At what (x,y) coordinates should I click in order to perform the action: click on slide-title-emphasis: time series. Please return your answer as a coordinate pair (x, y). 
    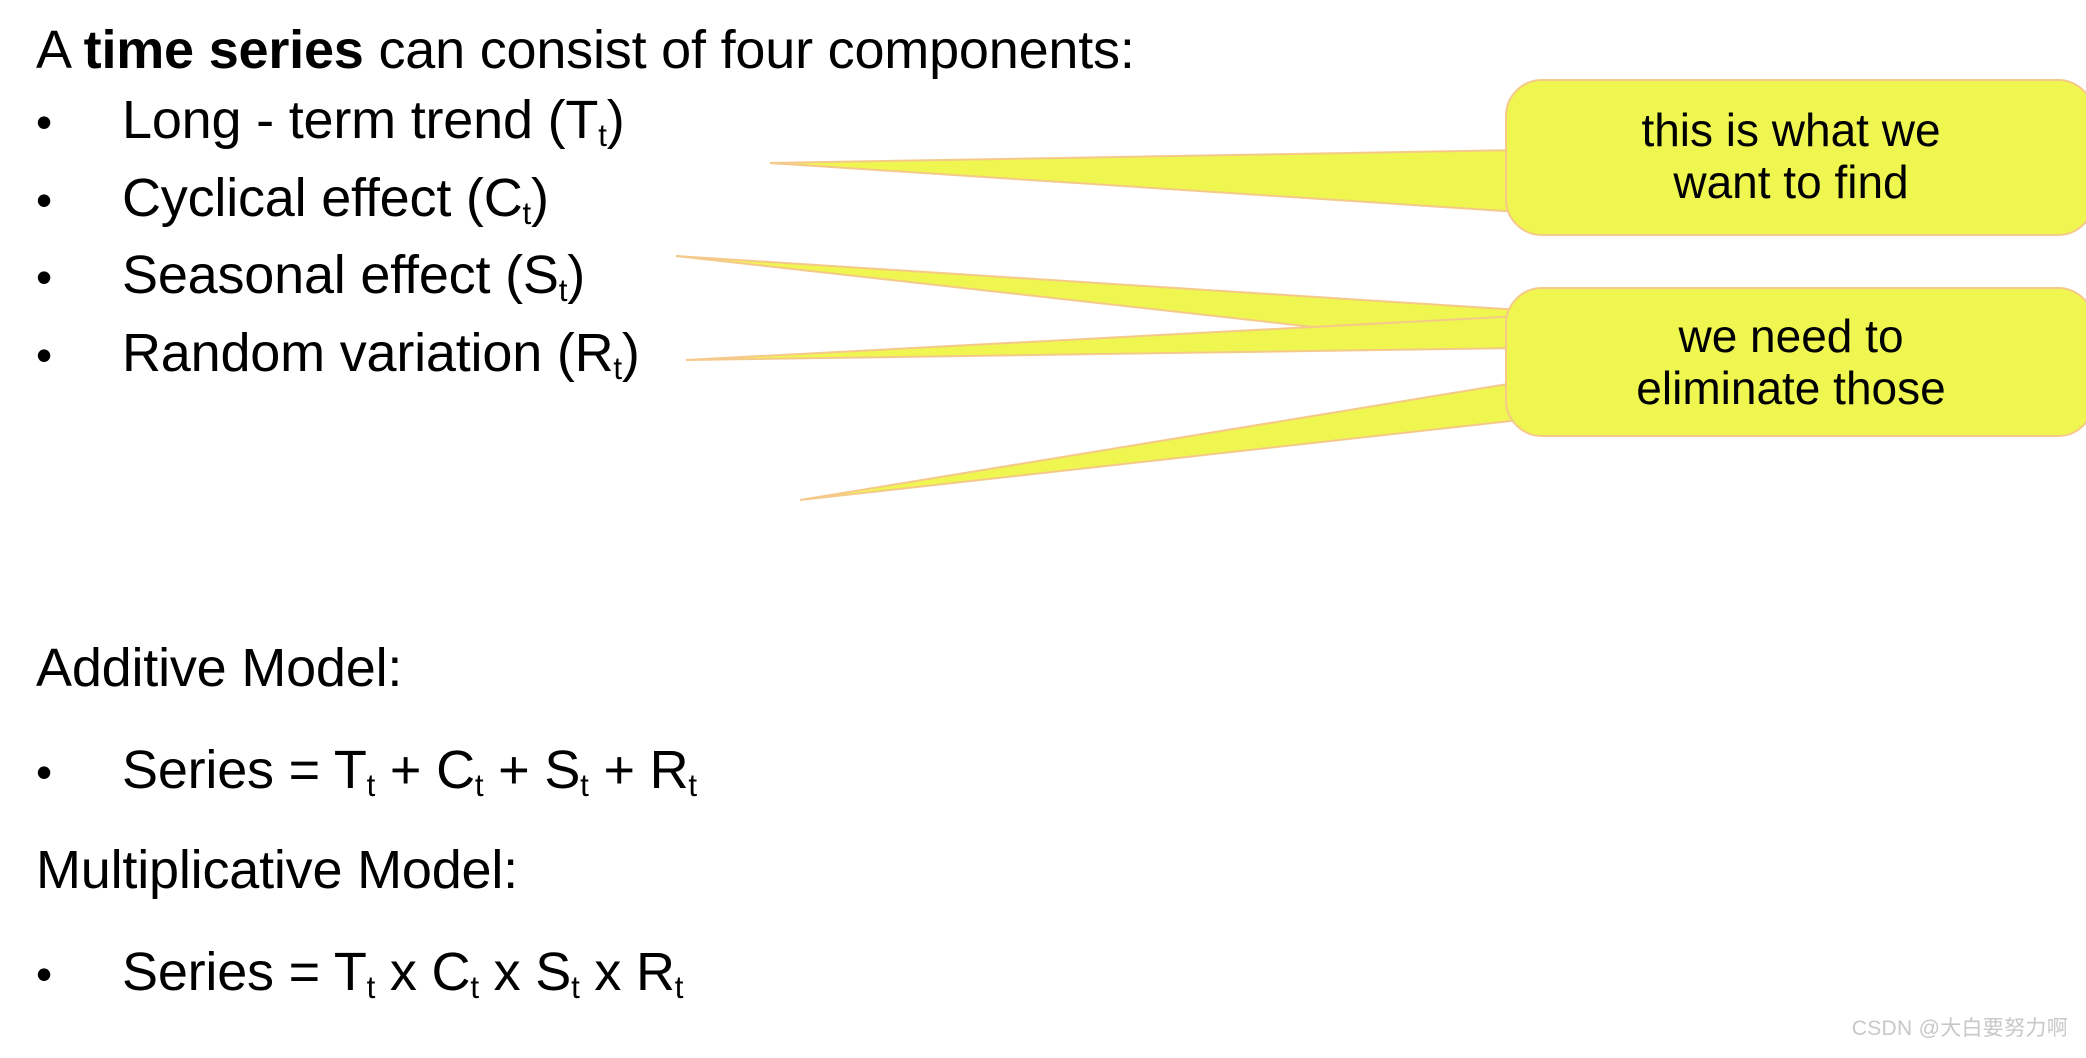
    Looking at the image, I should click on (223, 50).